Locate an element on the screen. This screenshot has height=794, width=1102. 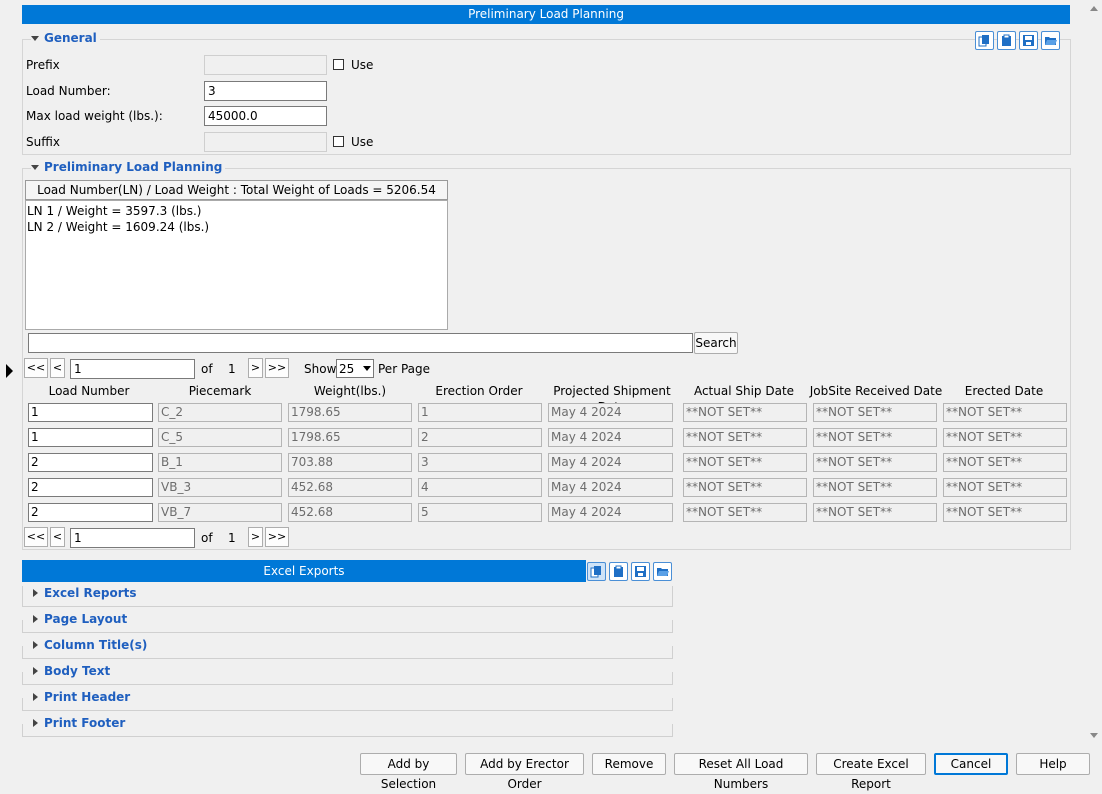
clipboard-icon is located at coordinates (1006, 40).